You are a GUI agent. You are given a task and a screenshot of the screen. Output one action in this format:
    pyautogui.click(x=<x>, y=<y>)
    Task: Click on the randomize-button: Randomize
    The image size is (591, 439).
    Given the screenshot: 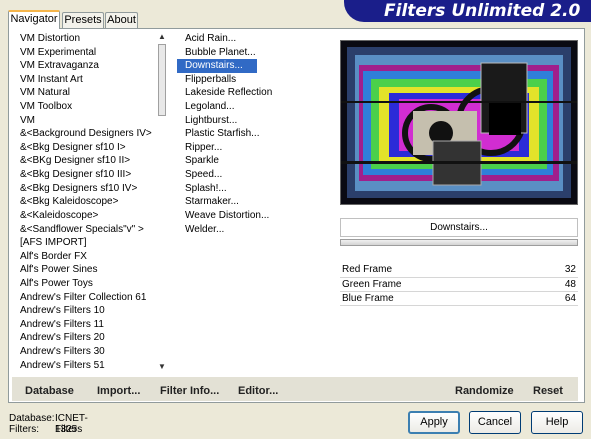 What is the action you would take?
    pyautogui.click(x=484, y=391)
    